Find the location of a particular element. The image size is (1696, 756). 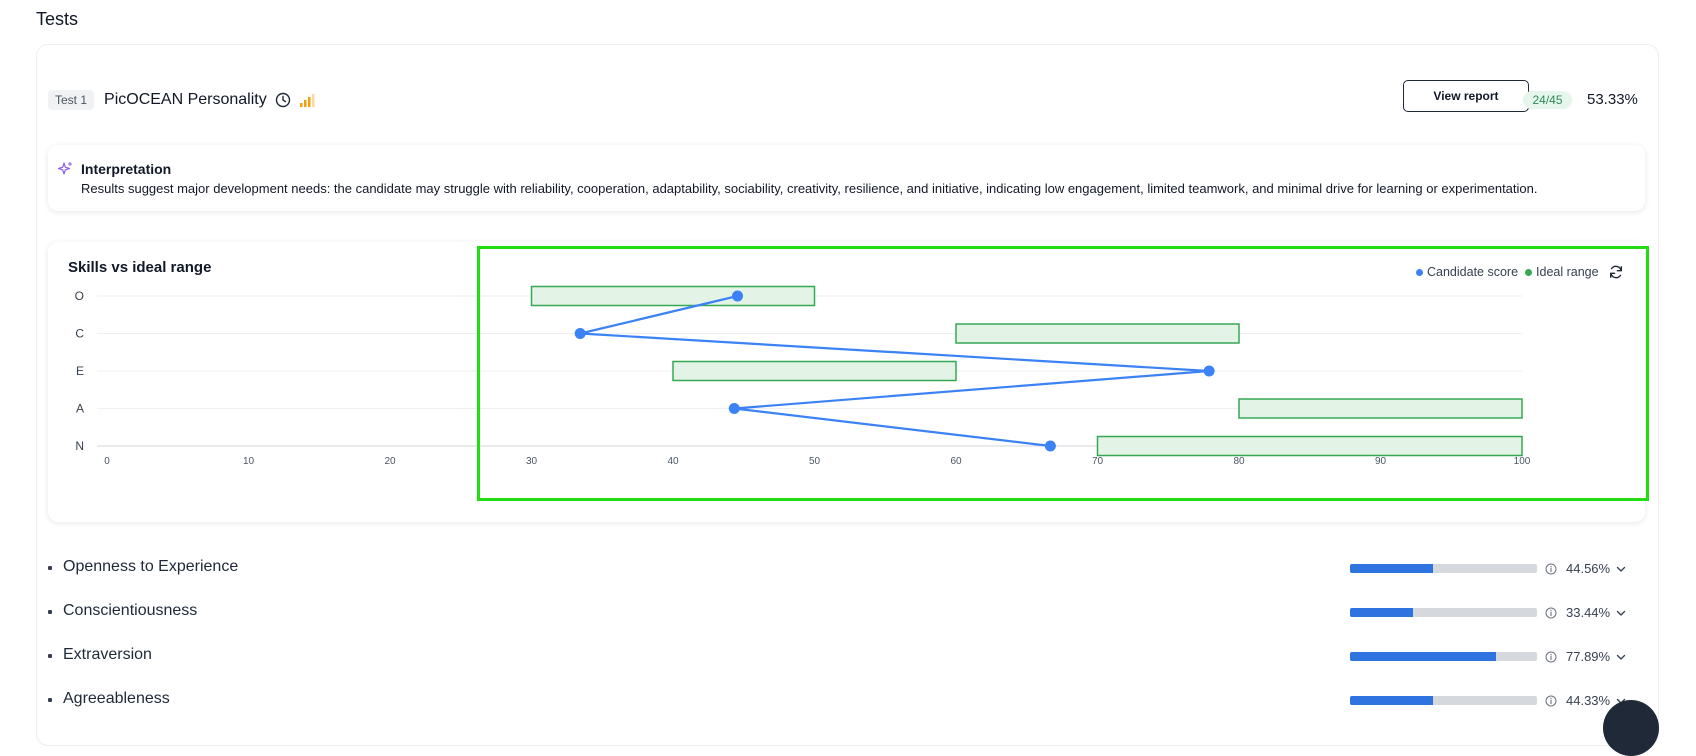

x-tick-label: 90 is located at coordinates (1381, 461).